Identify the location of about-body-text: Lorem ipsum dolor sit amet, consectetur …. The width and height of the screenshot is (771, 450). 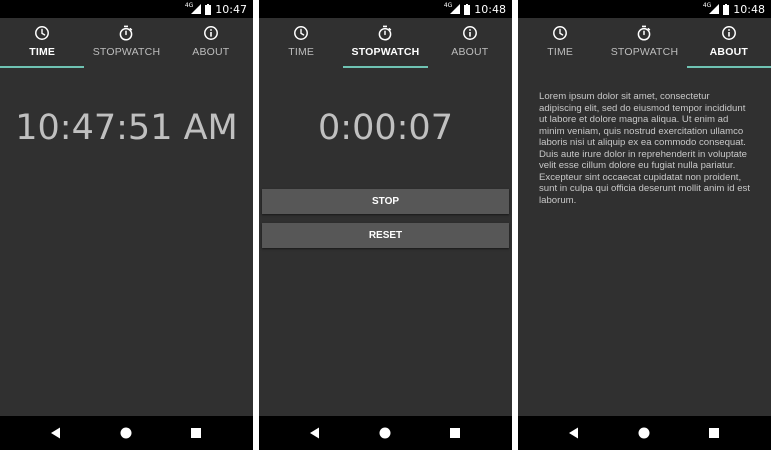
(644, 148).